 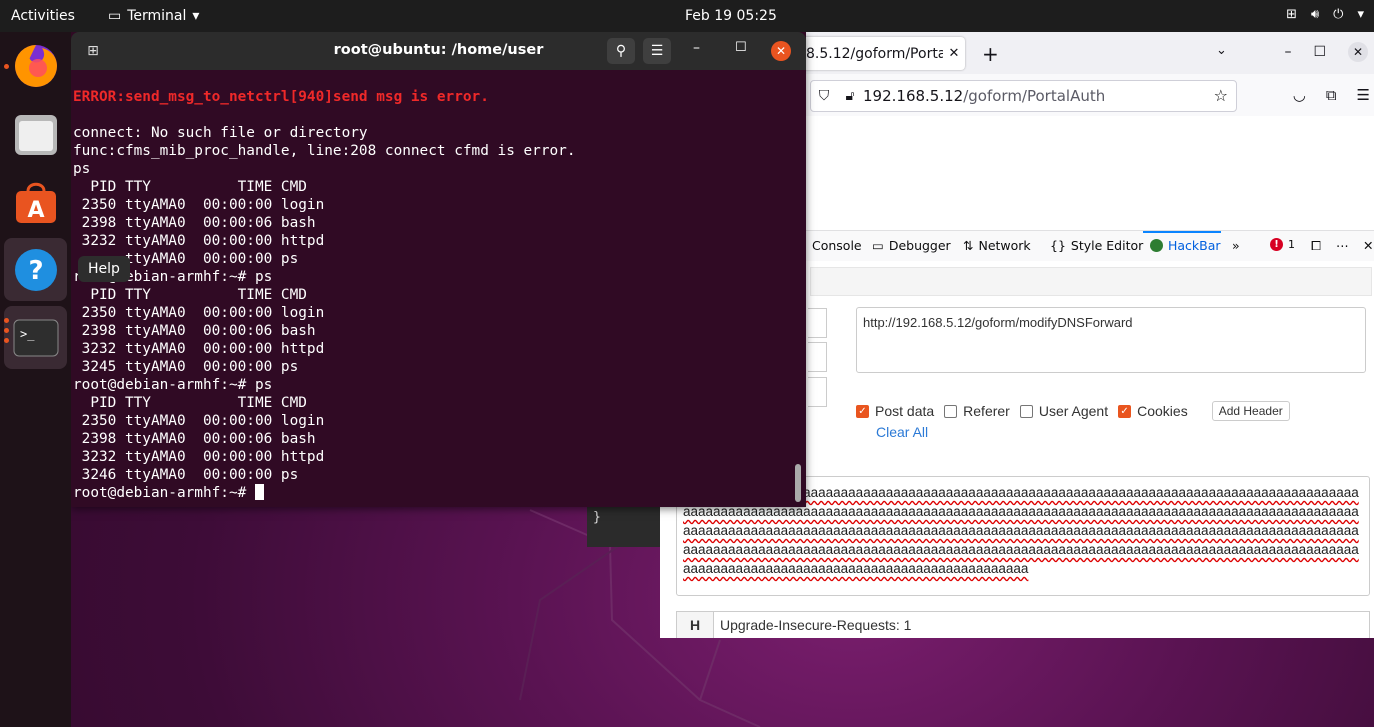 I want to click on add-header-button: Add Header, so click(x=1250, y=411).